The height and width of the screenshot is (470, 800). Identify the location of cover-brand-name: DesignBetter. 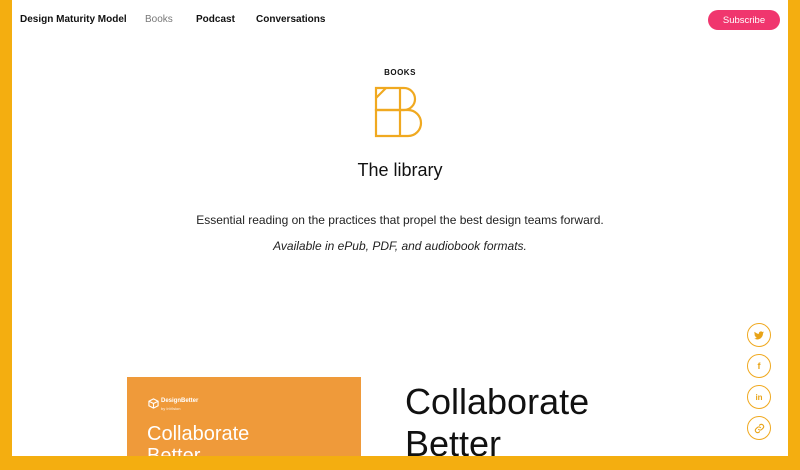
(180, 401).